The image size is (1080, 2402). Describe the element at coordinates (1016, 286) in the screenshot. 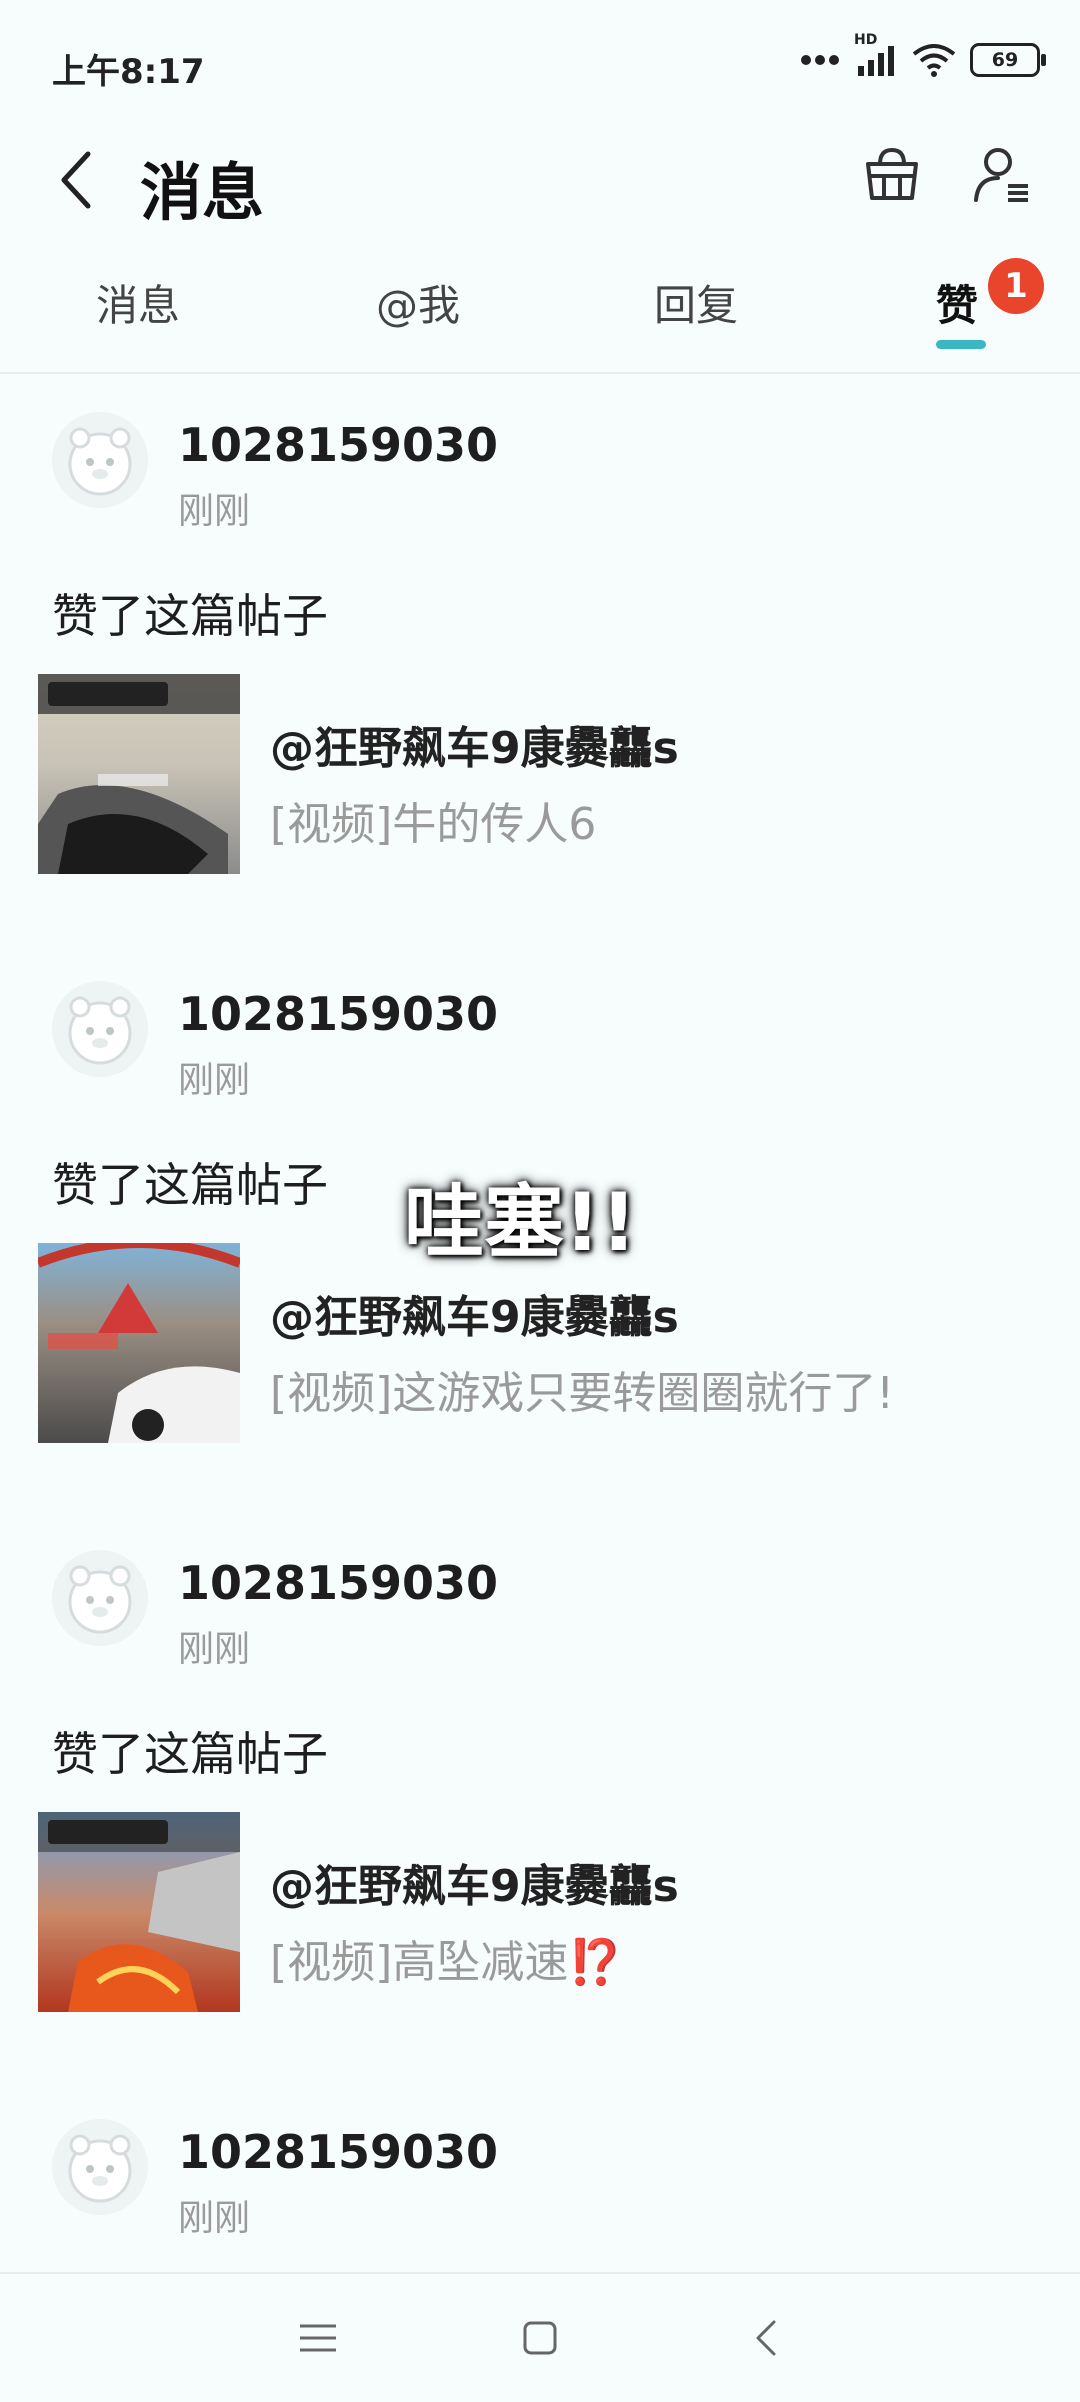

I see `likes-badge: 1` at that location.